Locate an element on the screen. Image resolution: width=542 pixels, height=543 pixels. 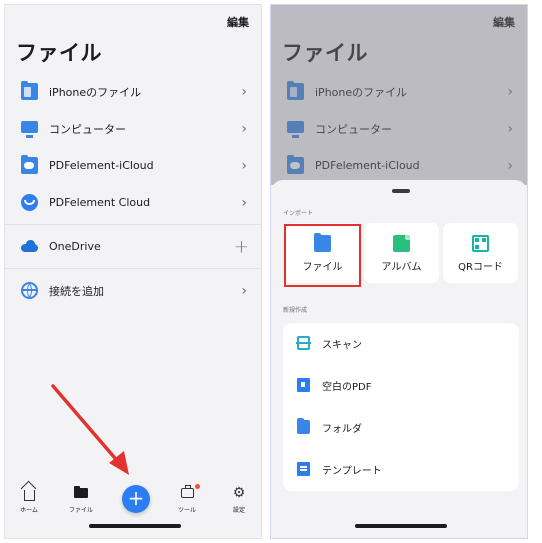
tab-label: ホーム is located at coordinates (29, 510).